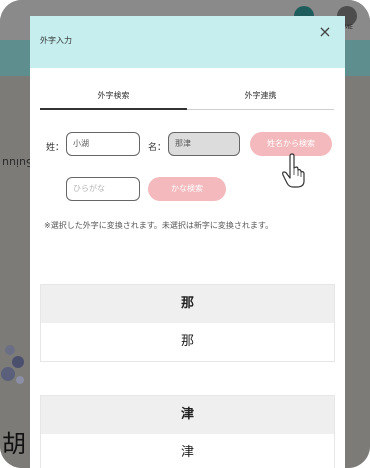 The image size is (370, 468). What do you see at coordinates (187, 42) in the screenshot?
I see `modal-header: 外字入力 ×` at bounding box center [187, 42].